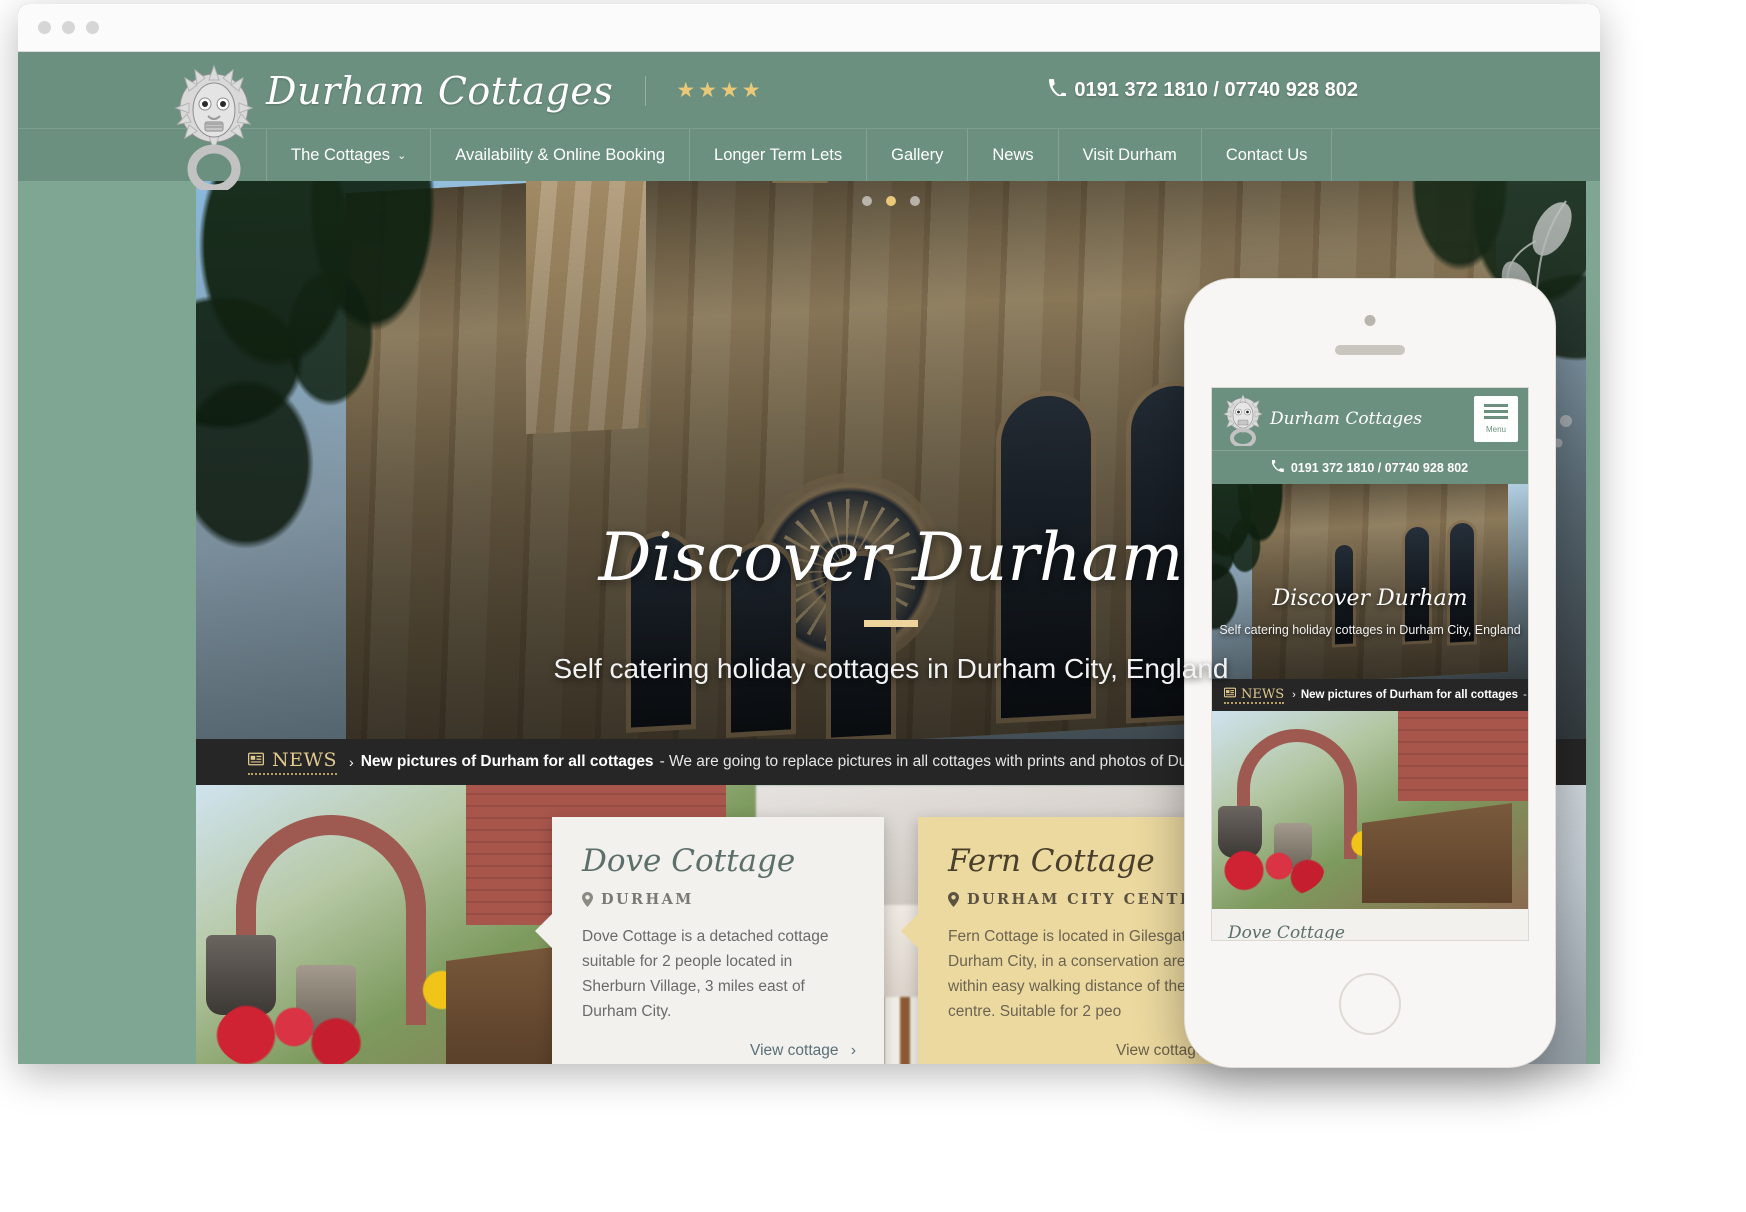 The height and width of the screenshot is (1212, 1746). Describe the element at coordinates (1087, 899) in the screenshot. I see `cottage-location-label: DURHAM CITY CENTRE` at that location.